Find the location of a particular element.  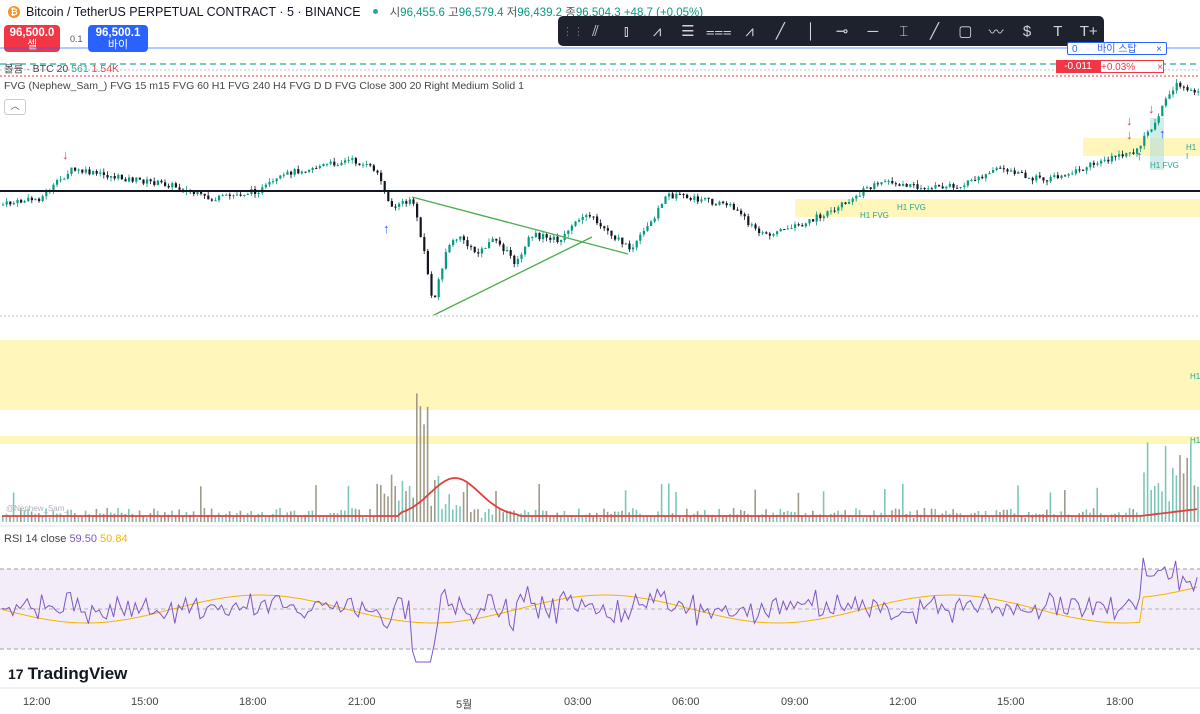

fvg-label: H1 I is located at coordinates (1191, 152).